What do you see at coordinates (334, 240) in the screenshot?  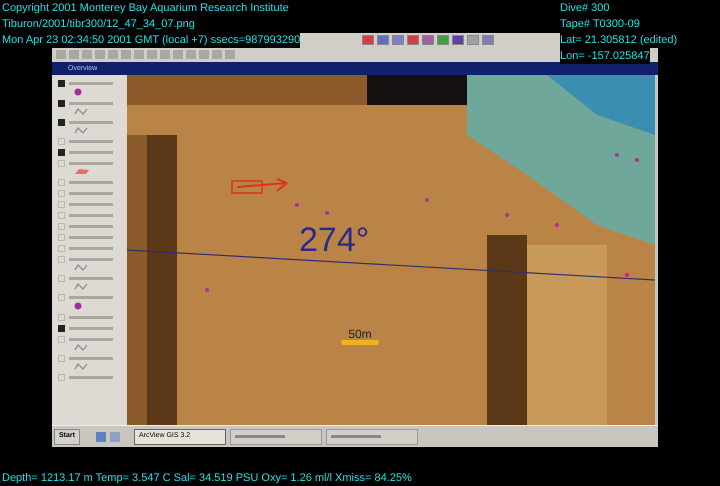 I see `heading-label: 274°` at bounding box center [334, 240].